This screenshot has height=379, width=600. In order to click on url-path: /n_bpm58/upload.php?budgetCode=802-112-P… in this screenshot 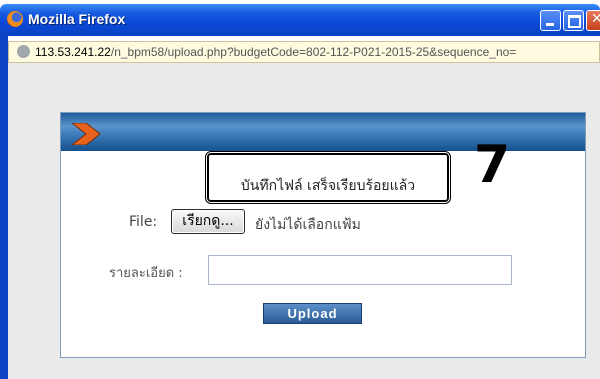, I will do `click(313, 52)`.